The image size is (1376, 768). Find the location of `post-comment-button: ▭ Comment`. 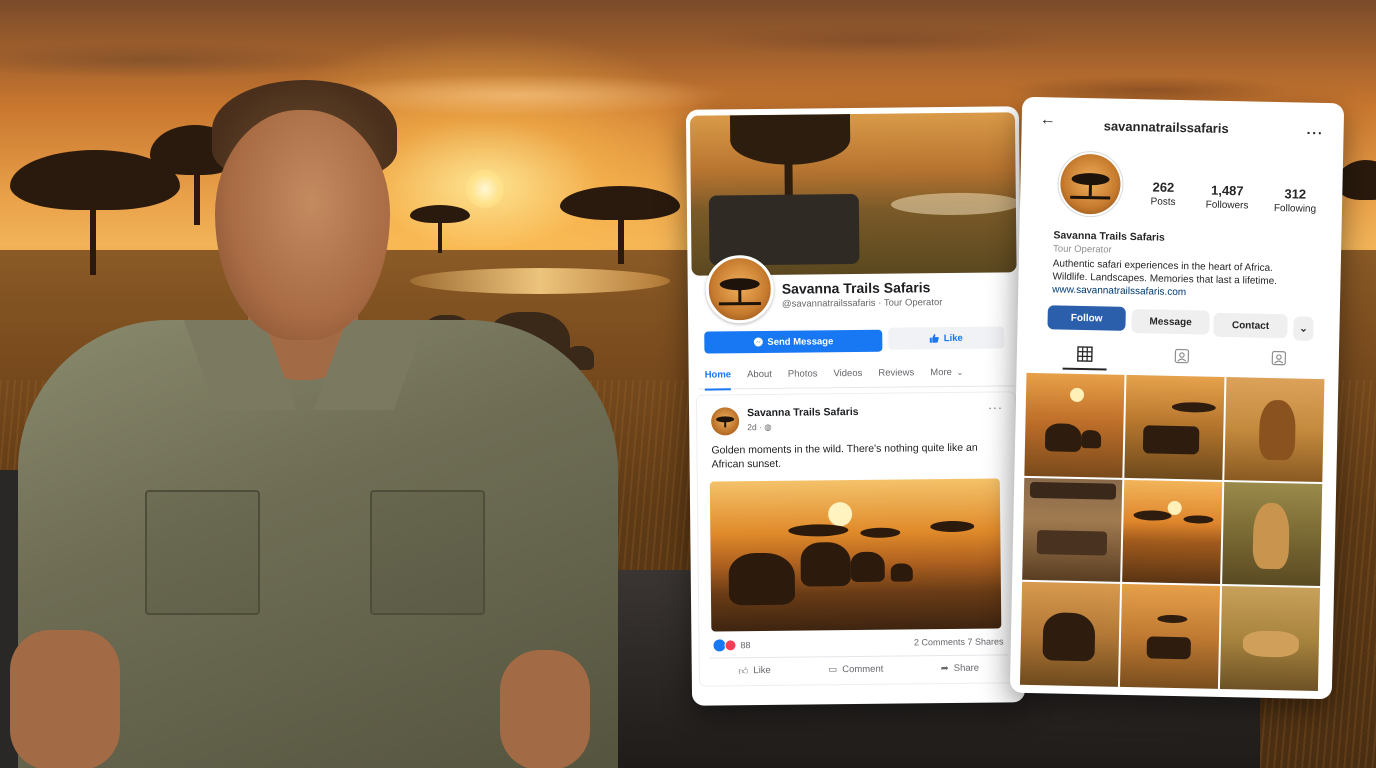

post-comment-button: ▭ Comment is located at coordinates (855, 670).